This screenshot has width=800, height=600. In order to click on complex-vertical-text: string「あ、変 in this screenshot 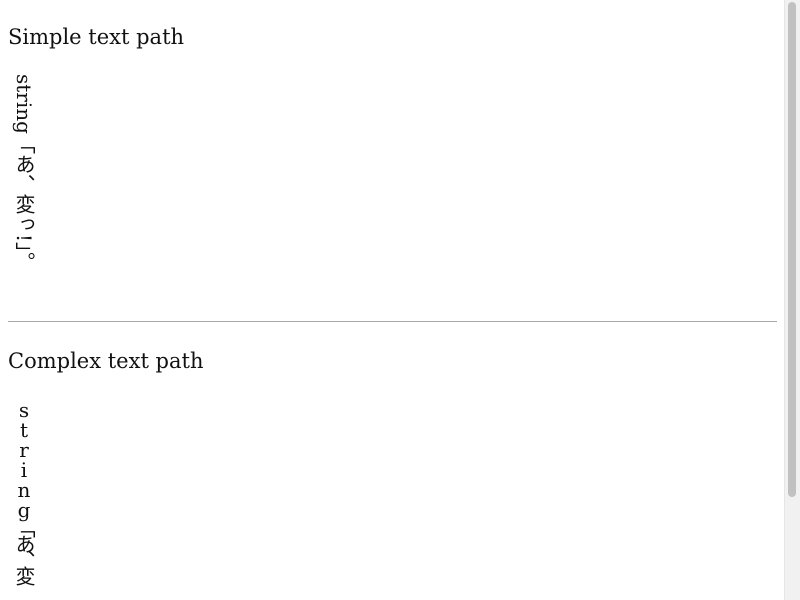, I will do `click(24, 490)`.